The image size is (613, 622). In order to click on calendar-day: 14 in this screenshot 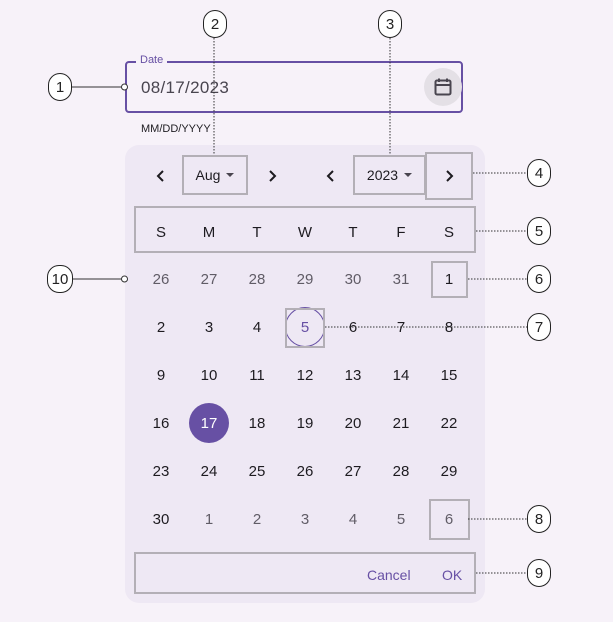, I will do `click(401, 375)`.